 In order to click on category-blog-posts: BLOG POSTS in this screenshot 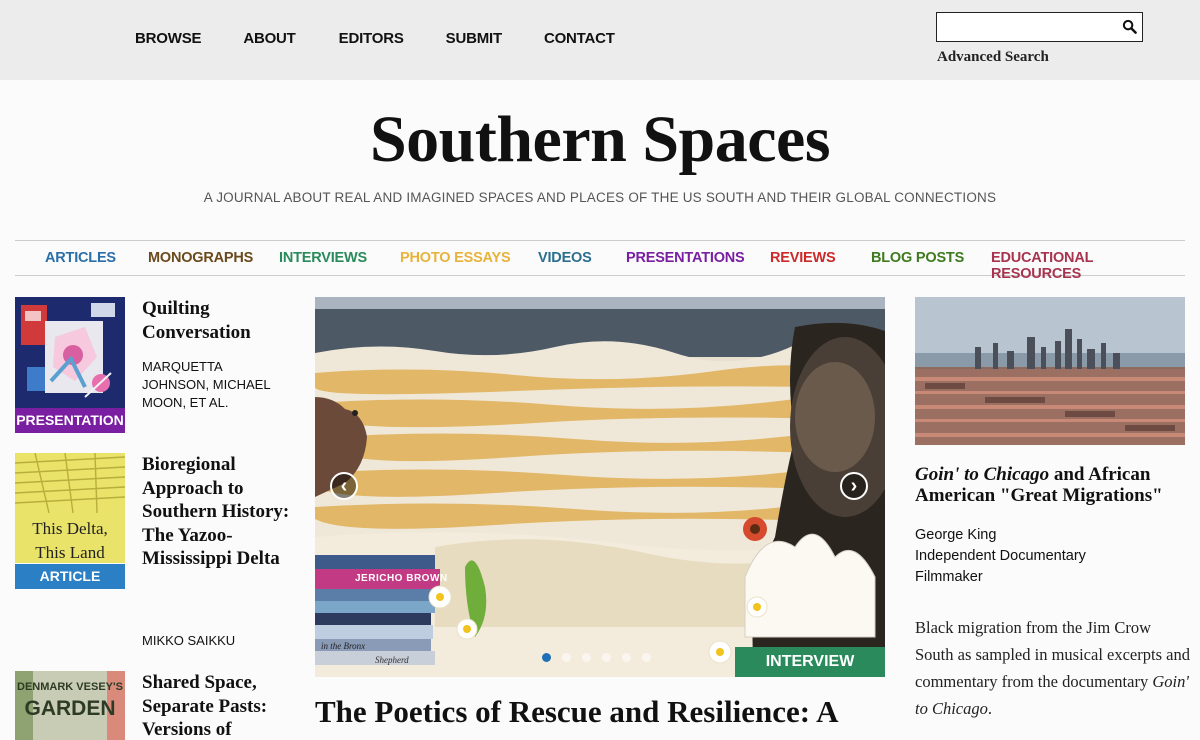, I will do `click(917, 258)`.